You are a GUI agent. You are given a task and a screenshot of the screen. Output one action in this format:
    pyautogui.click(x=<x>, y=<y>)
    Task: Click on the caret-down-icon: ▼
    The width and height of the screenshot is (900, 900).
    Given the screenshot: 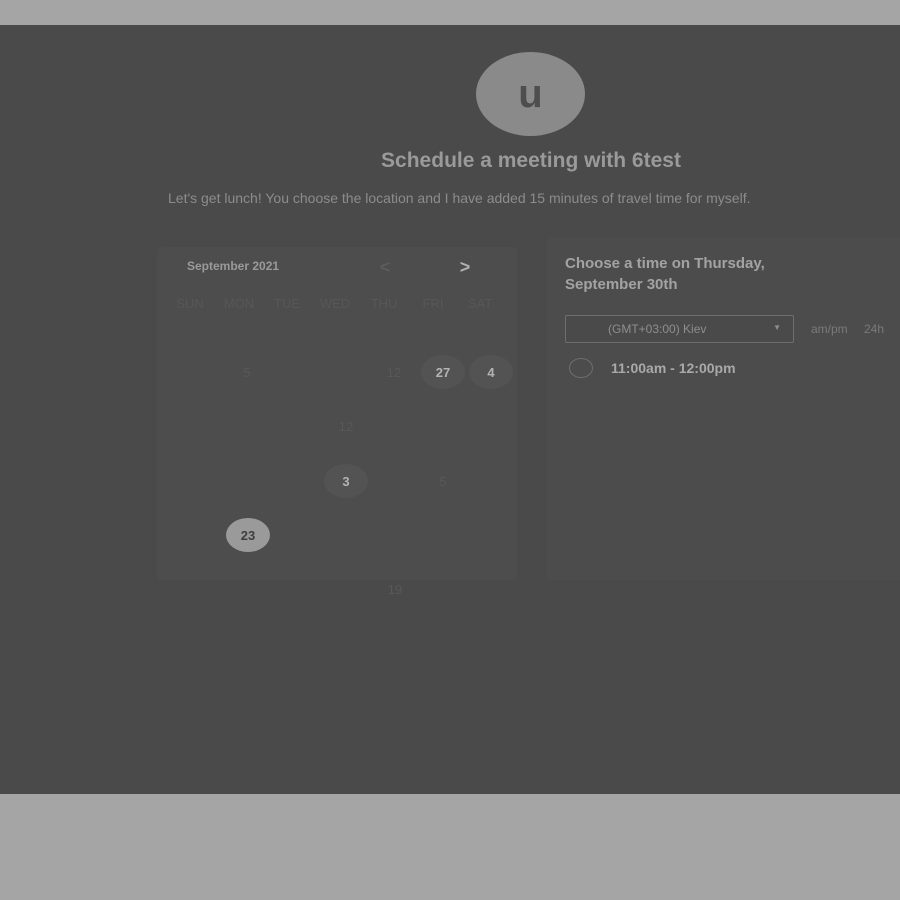 What is the action you would take?
    pyautogui.click(x=777, y=327)
    